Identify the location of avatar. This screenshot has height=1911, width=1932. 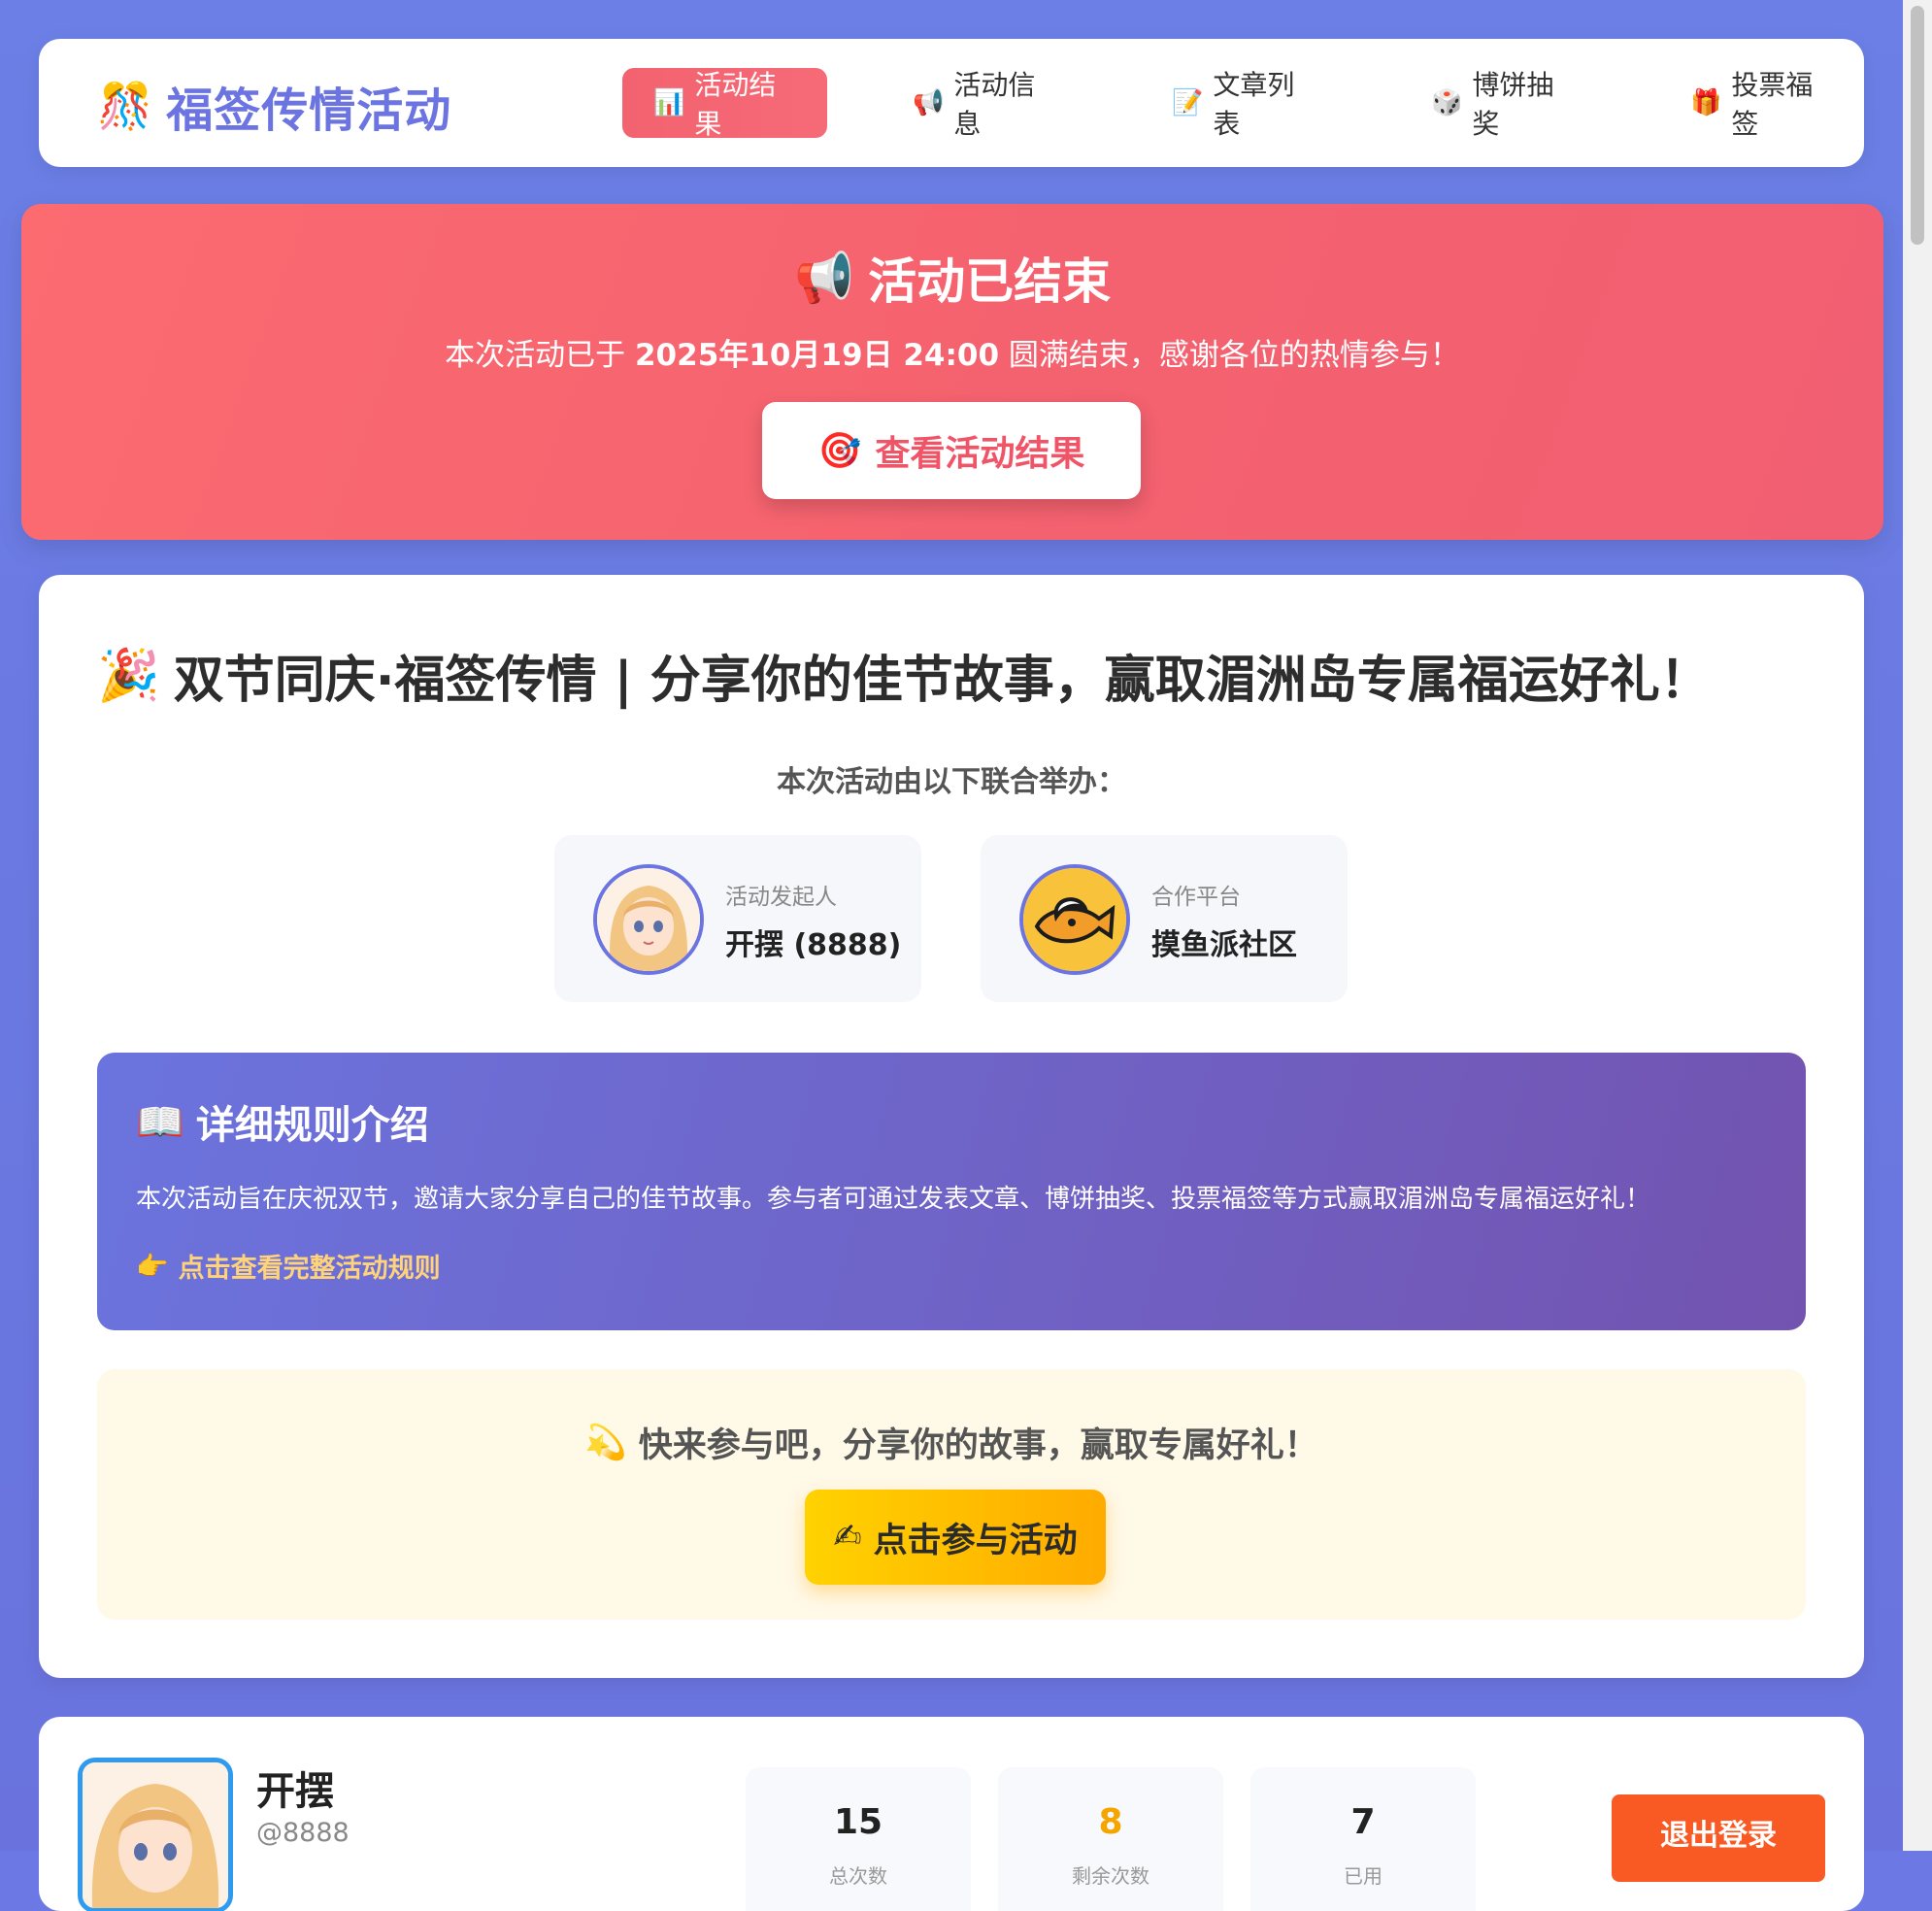
(648, 920).